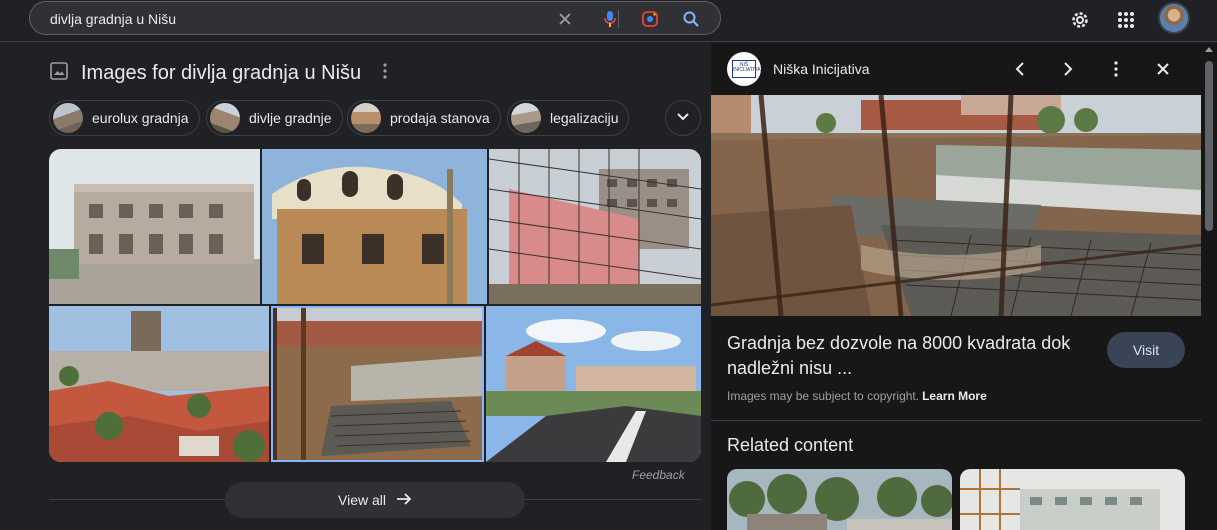 The height and width of the screenshot is (530, 1217). Describe the element at coordinates (113, 19) in the screenshot. I see `search-input: divlja gradnja u Nišu` at that location.